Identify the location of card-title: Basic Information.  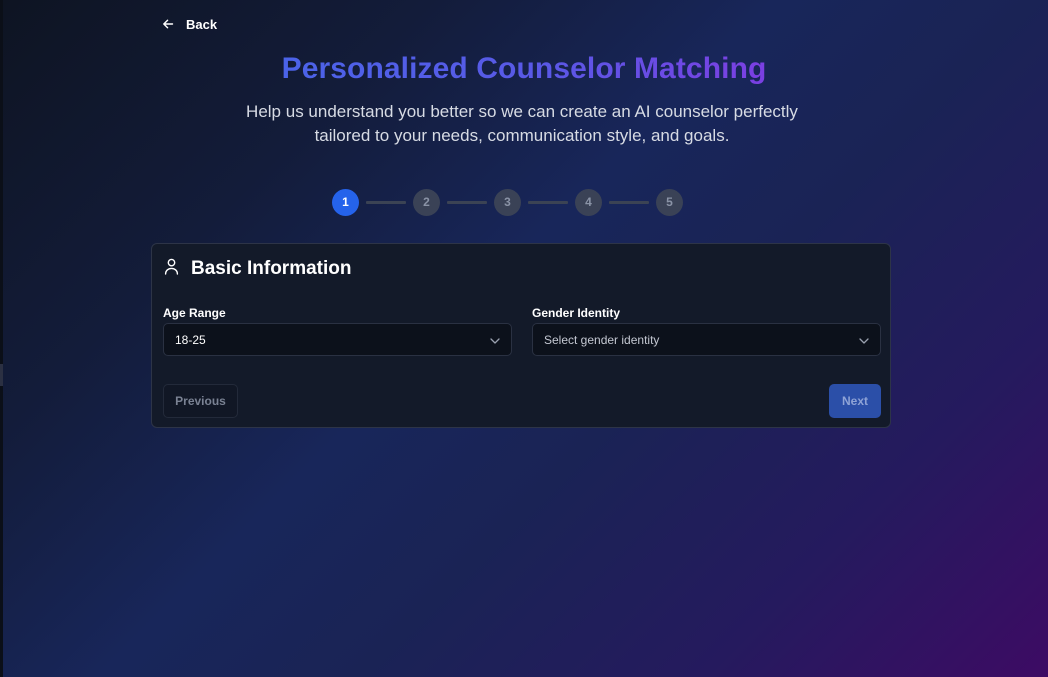
(271, 268).